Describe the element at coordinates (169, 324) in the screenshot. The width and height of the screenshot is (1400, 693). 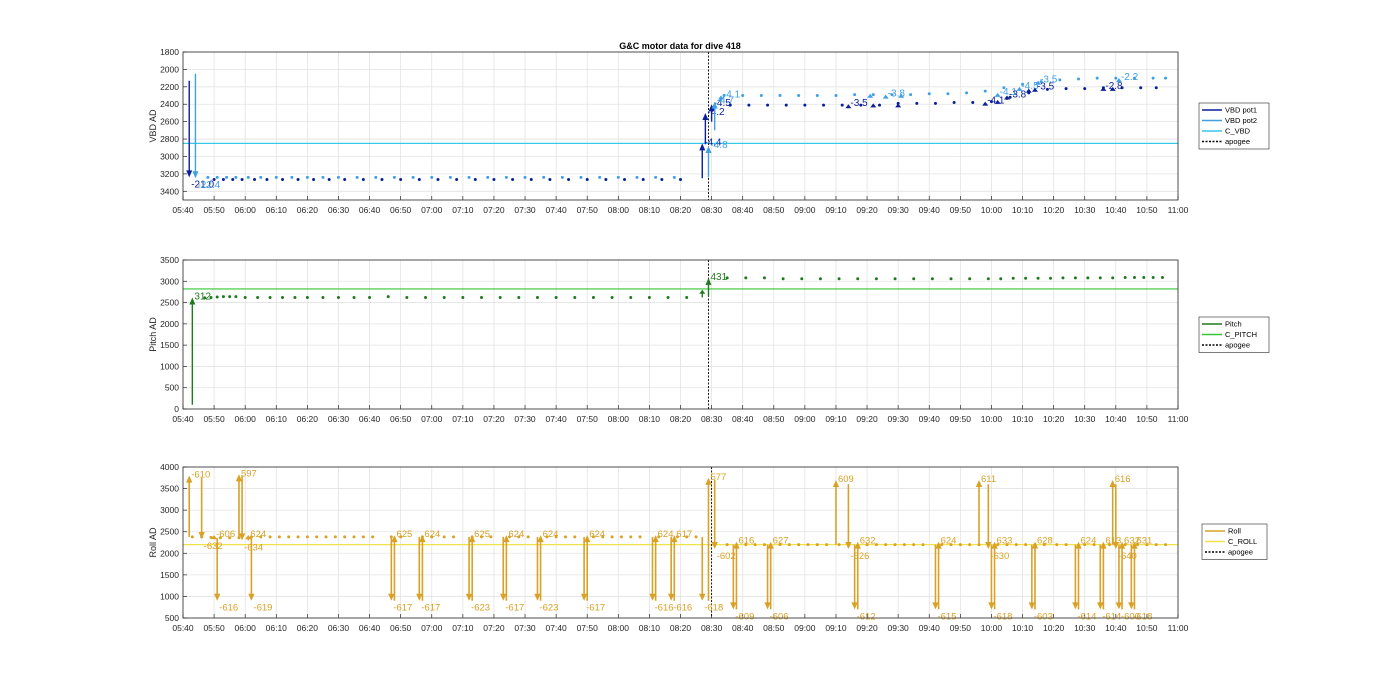
I see `y-tick-label: 2000` at that location.